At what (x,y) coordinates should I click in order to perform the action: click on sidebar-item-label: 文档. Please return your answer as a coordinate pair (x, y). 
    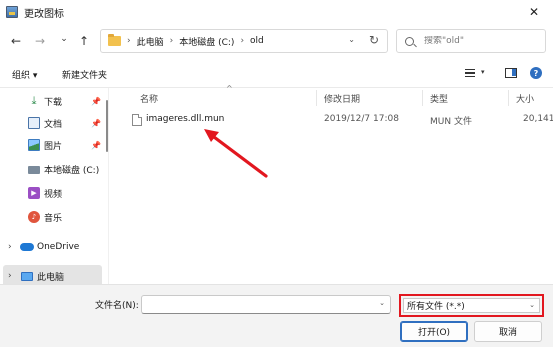
    Looking at the image, I should click on (53, 124).